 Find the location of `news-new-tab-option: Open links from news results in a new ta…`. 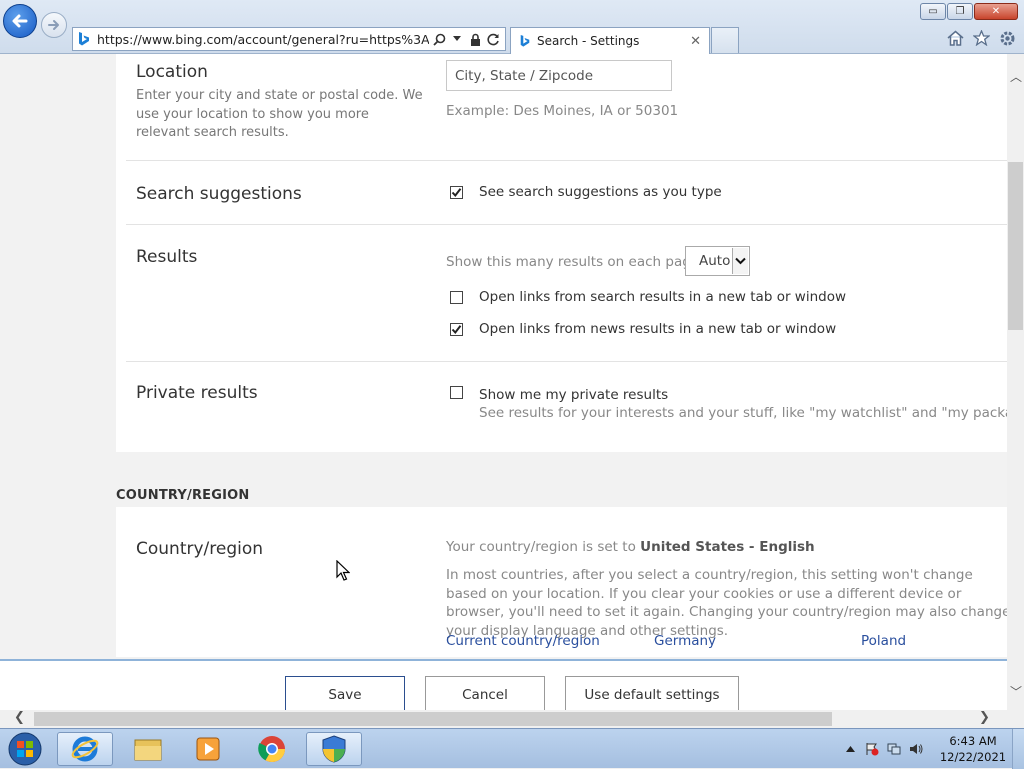

news-new-tab-option: Open links from news results in a new ta… is located at coordinates (643, 329).